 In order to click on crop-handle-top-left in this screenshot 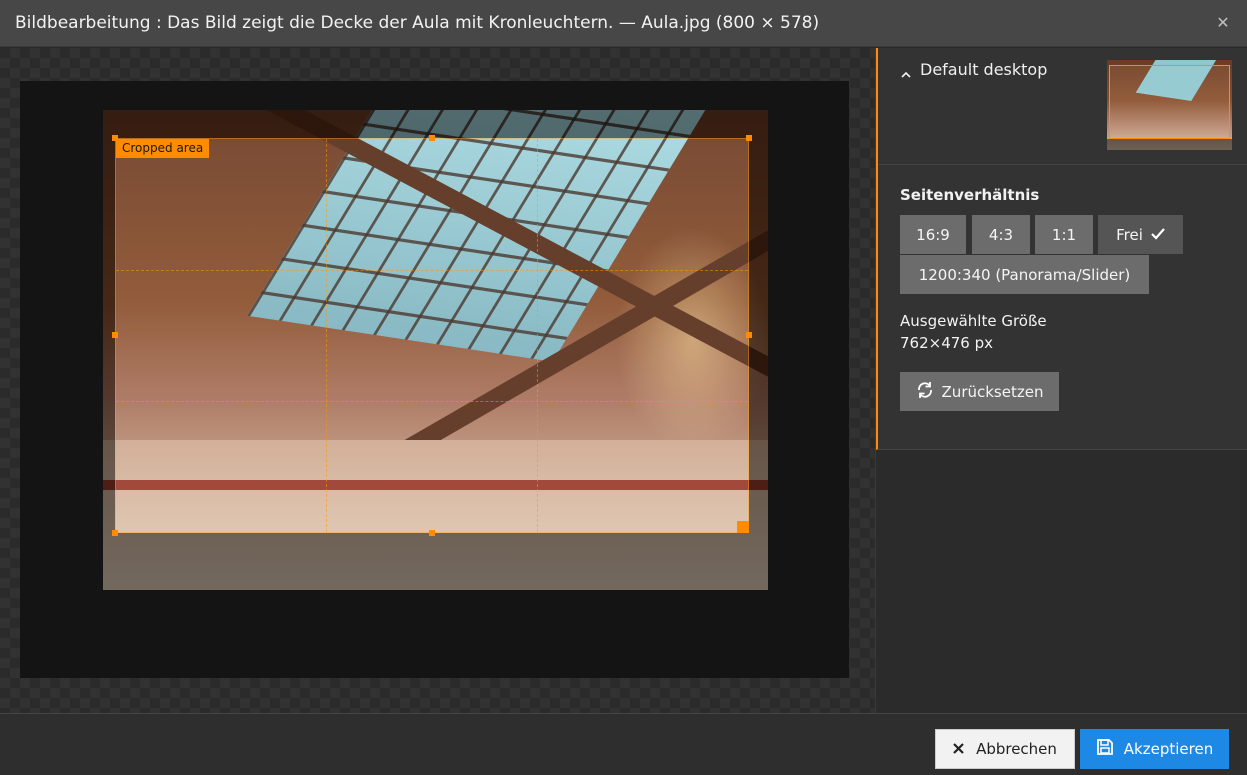, I will do `click(115, 138)`.